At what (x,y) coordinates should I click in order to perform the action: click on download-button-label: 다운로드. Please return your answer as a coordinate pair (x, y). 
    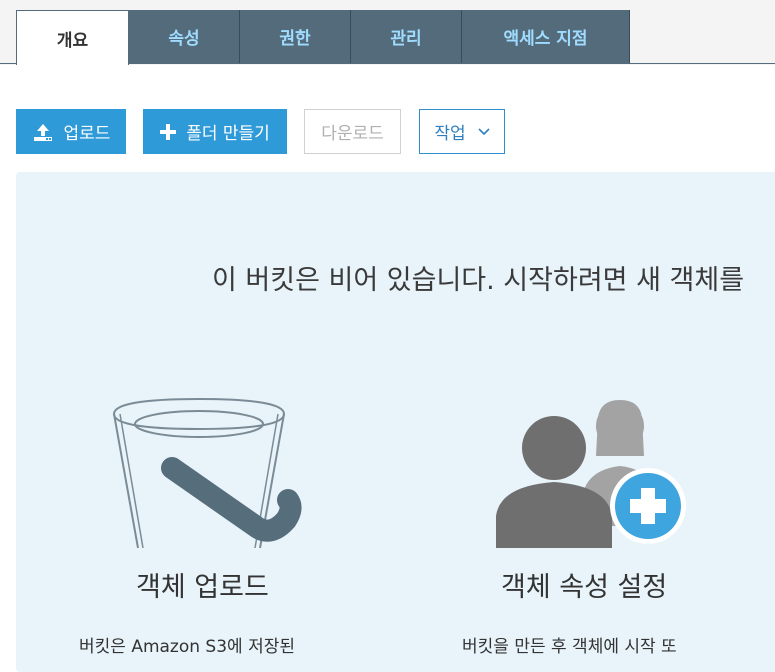
    Looking at the image, I should click on (352, 134).